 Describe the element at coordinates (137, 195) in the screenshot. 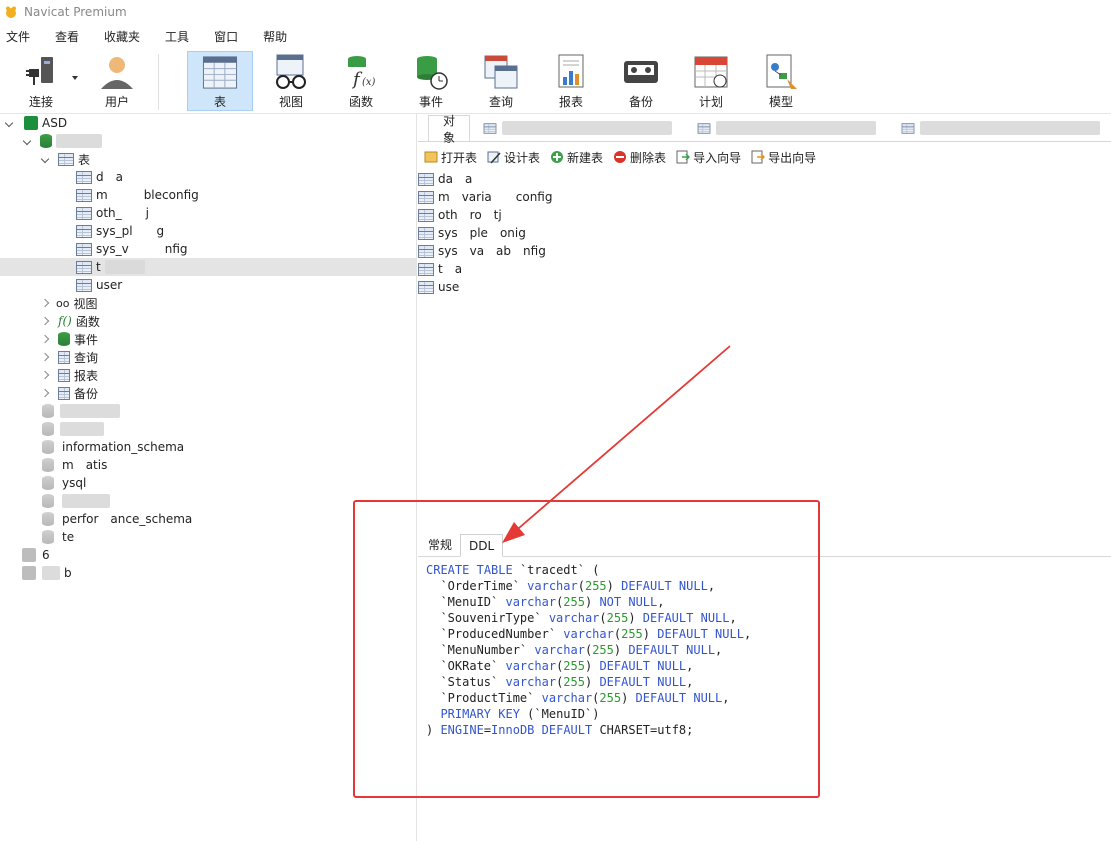

I see `tree-table-item: m bleconfig` at that location.